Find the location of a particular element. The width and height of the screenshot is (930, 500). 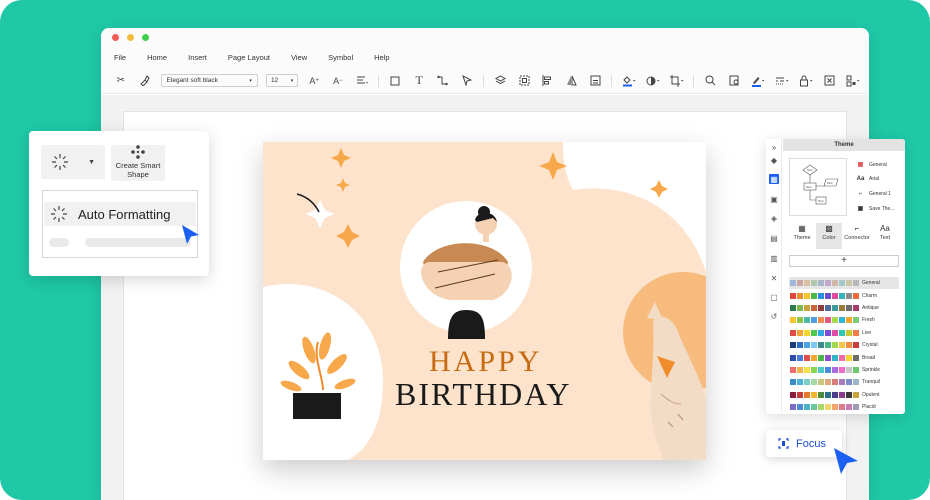

palette-name: Placid is located at coordinates (869, 407).